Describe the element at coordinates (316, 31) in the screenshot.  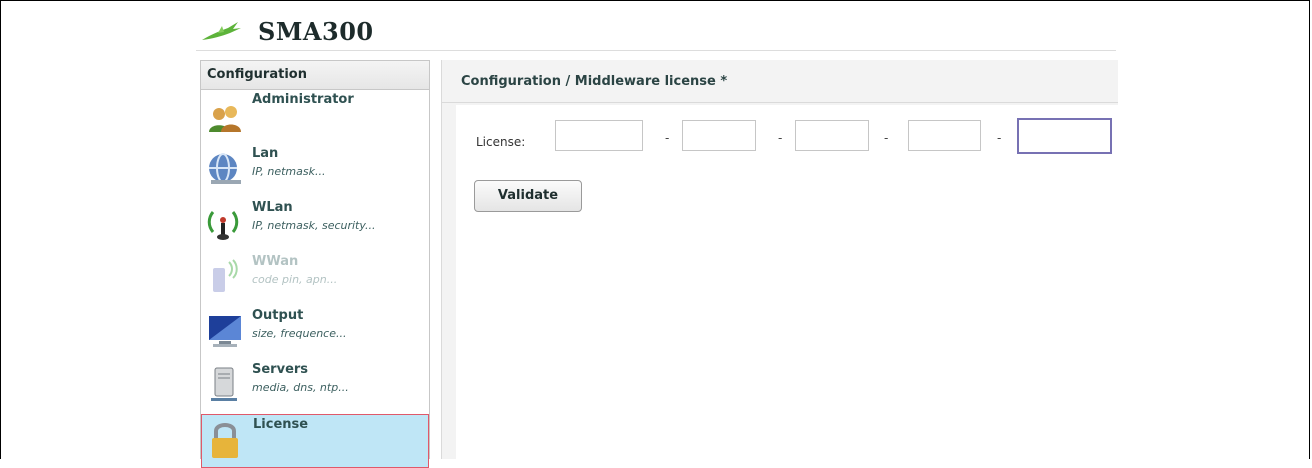
I see `app-title: SMA300` at that location.